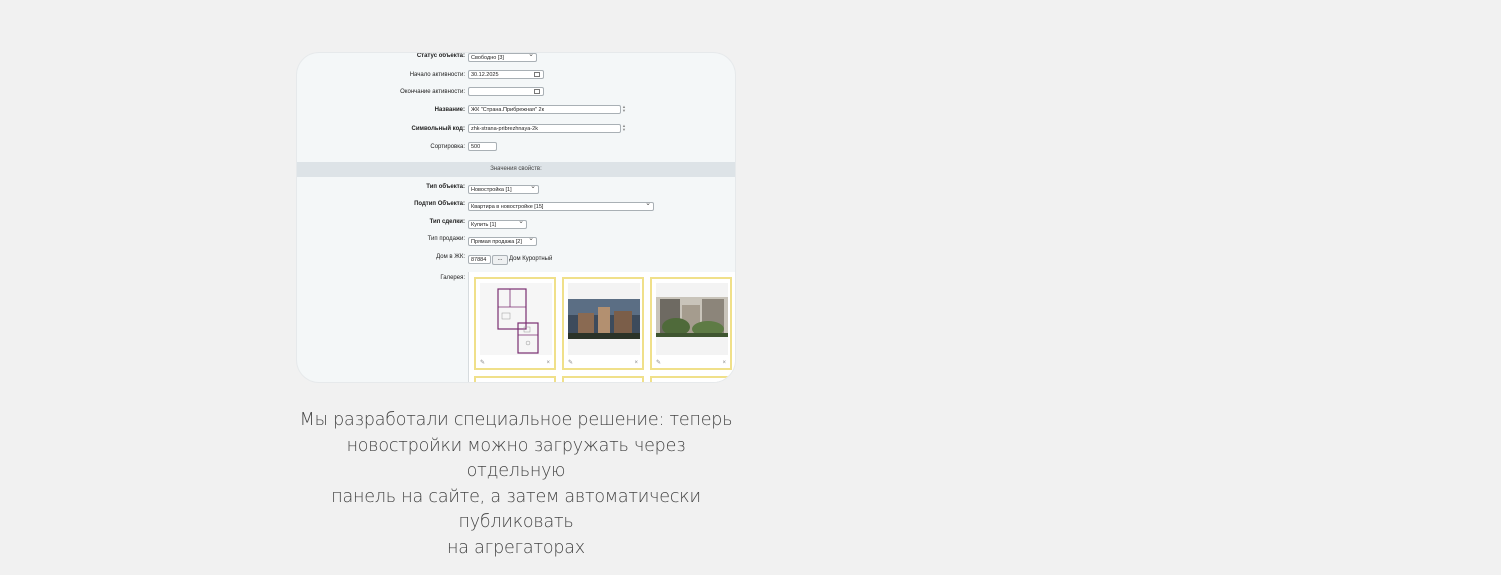  Describe the element at coordinates (447, 147) in the screenshot. I see `sort-label: Сортировка:` at that location.